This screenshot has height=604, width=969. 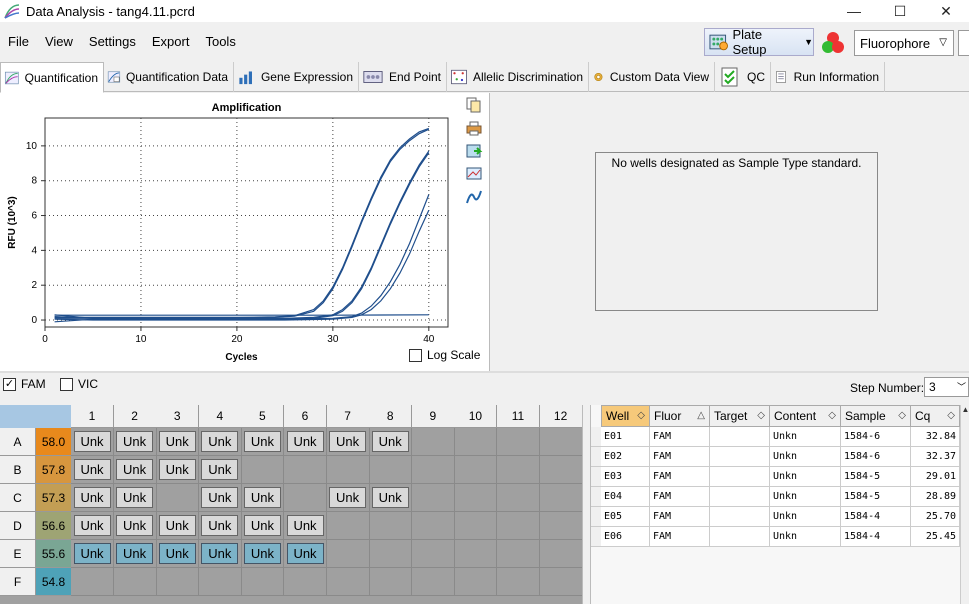 What do you see at coordinates (518, 526) in the screenshot?
I see `well-d11` at bounding box center [518, 526].